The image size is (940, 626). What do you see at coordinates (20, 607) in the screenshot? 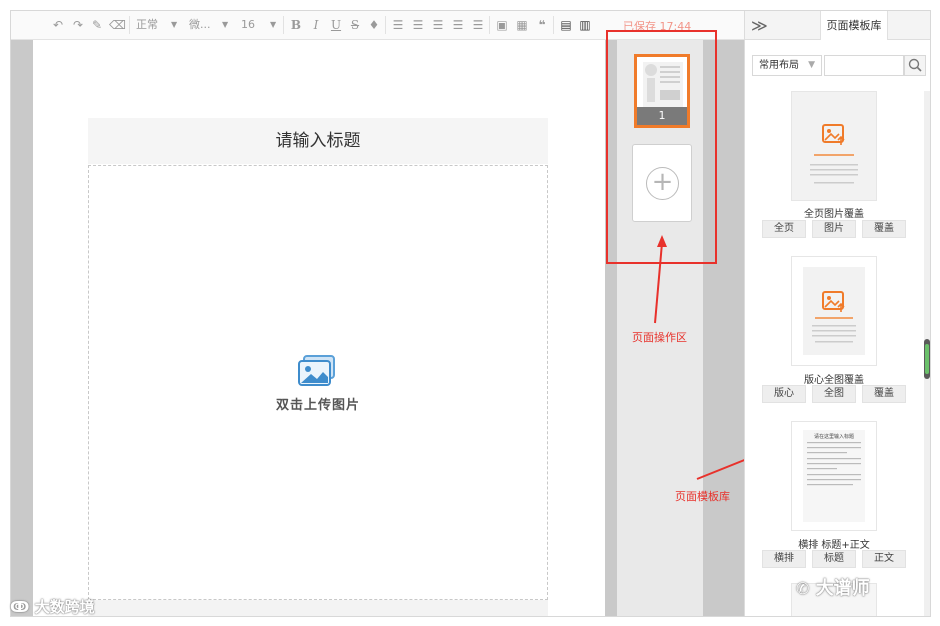
I see `watermark-logo-icon: ↂ` at bounding box center [20, 607].